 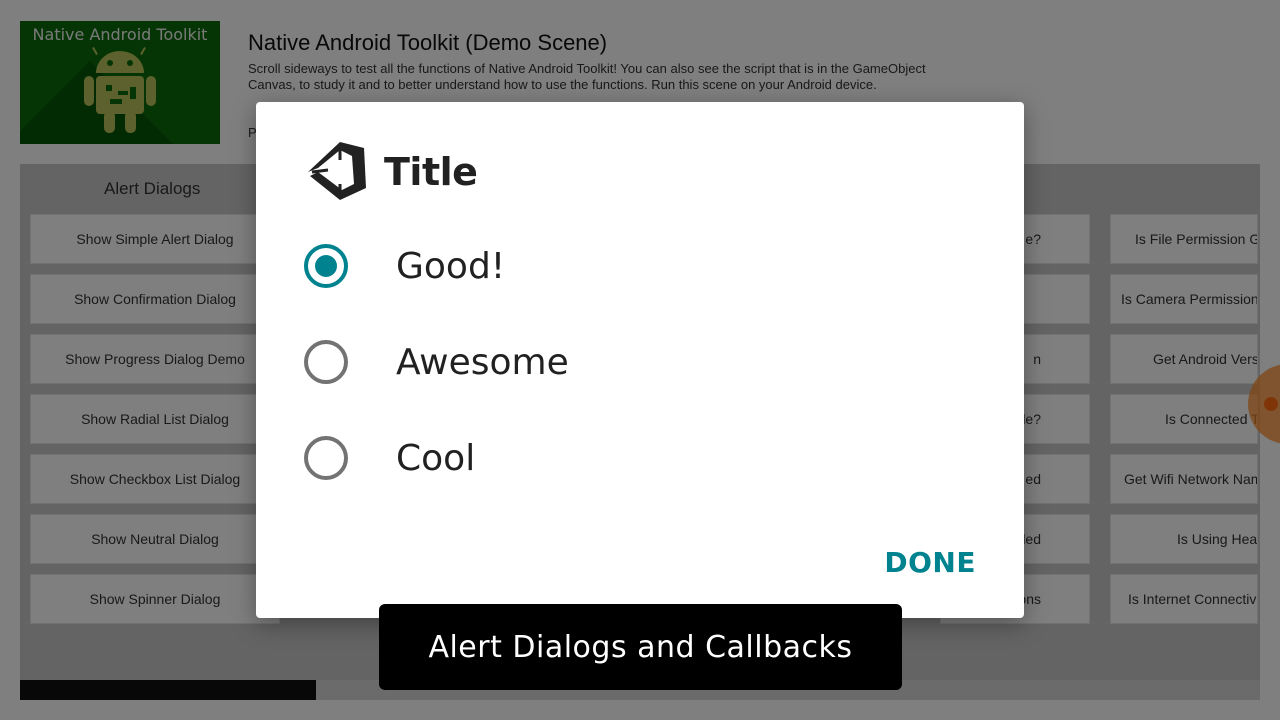 I want to click on caption-text: Alert Dialogs and Callbacks, so click(x=640, y=647).